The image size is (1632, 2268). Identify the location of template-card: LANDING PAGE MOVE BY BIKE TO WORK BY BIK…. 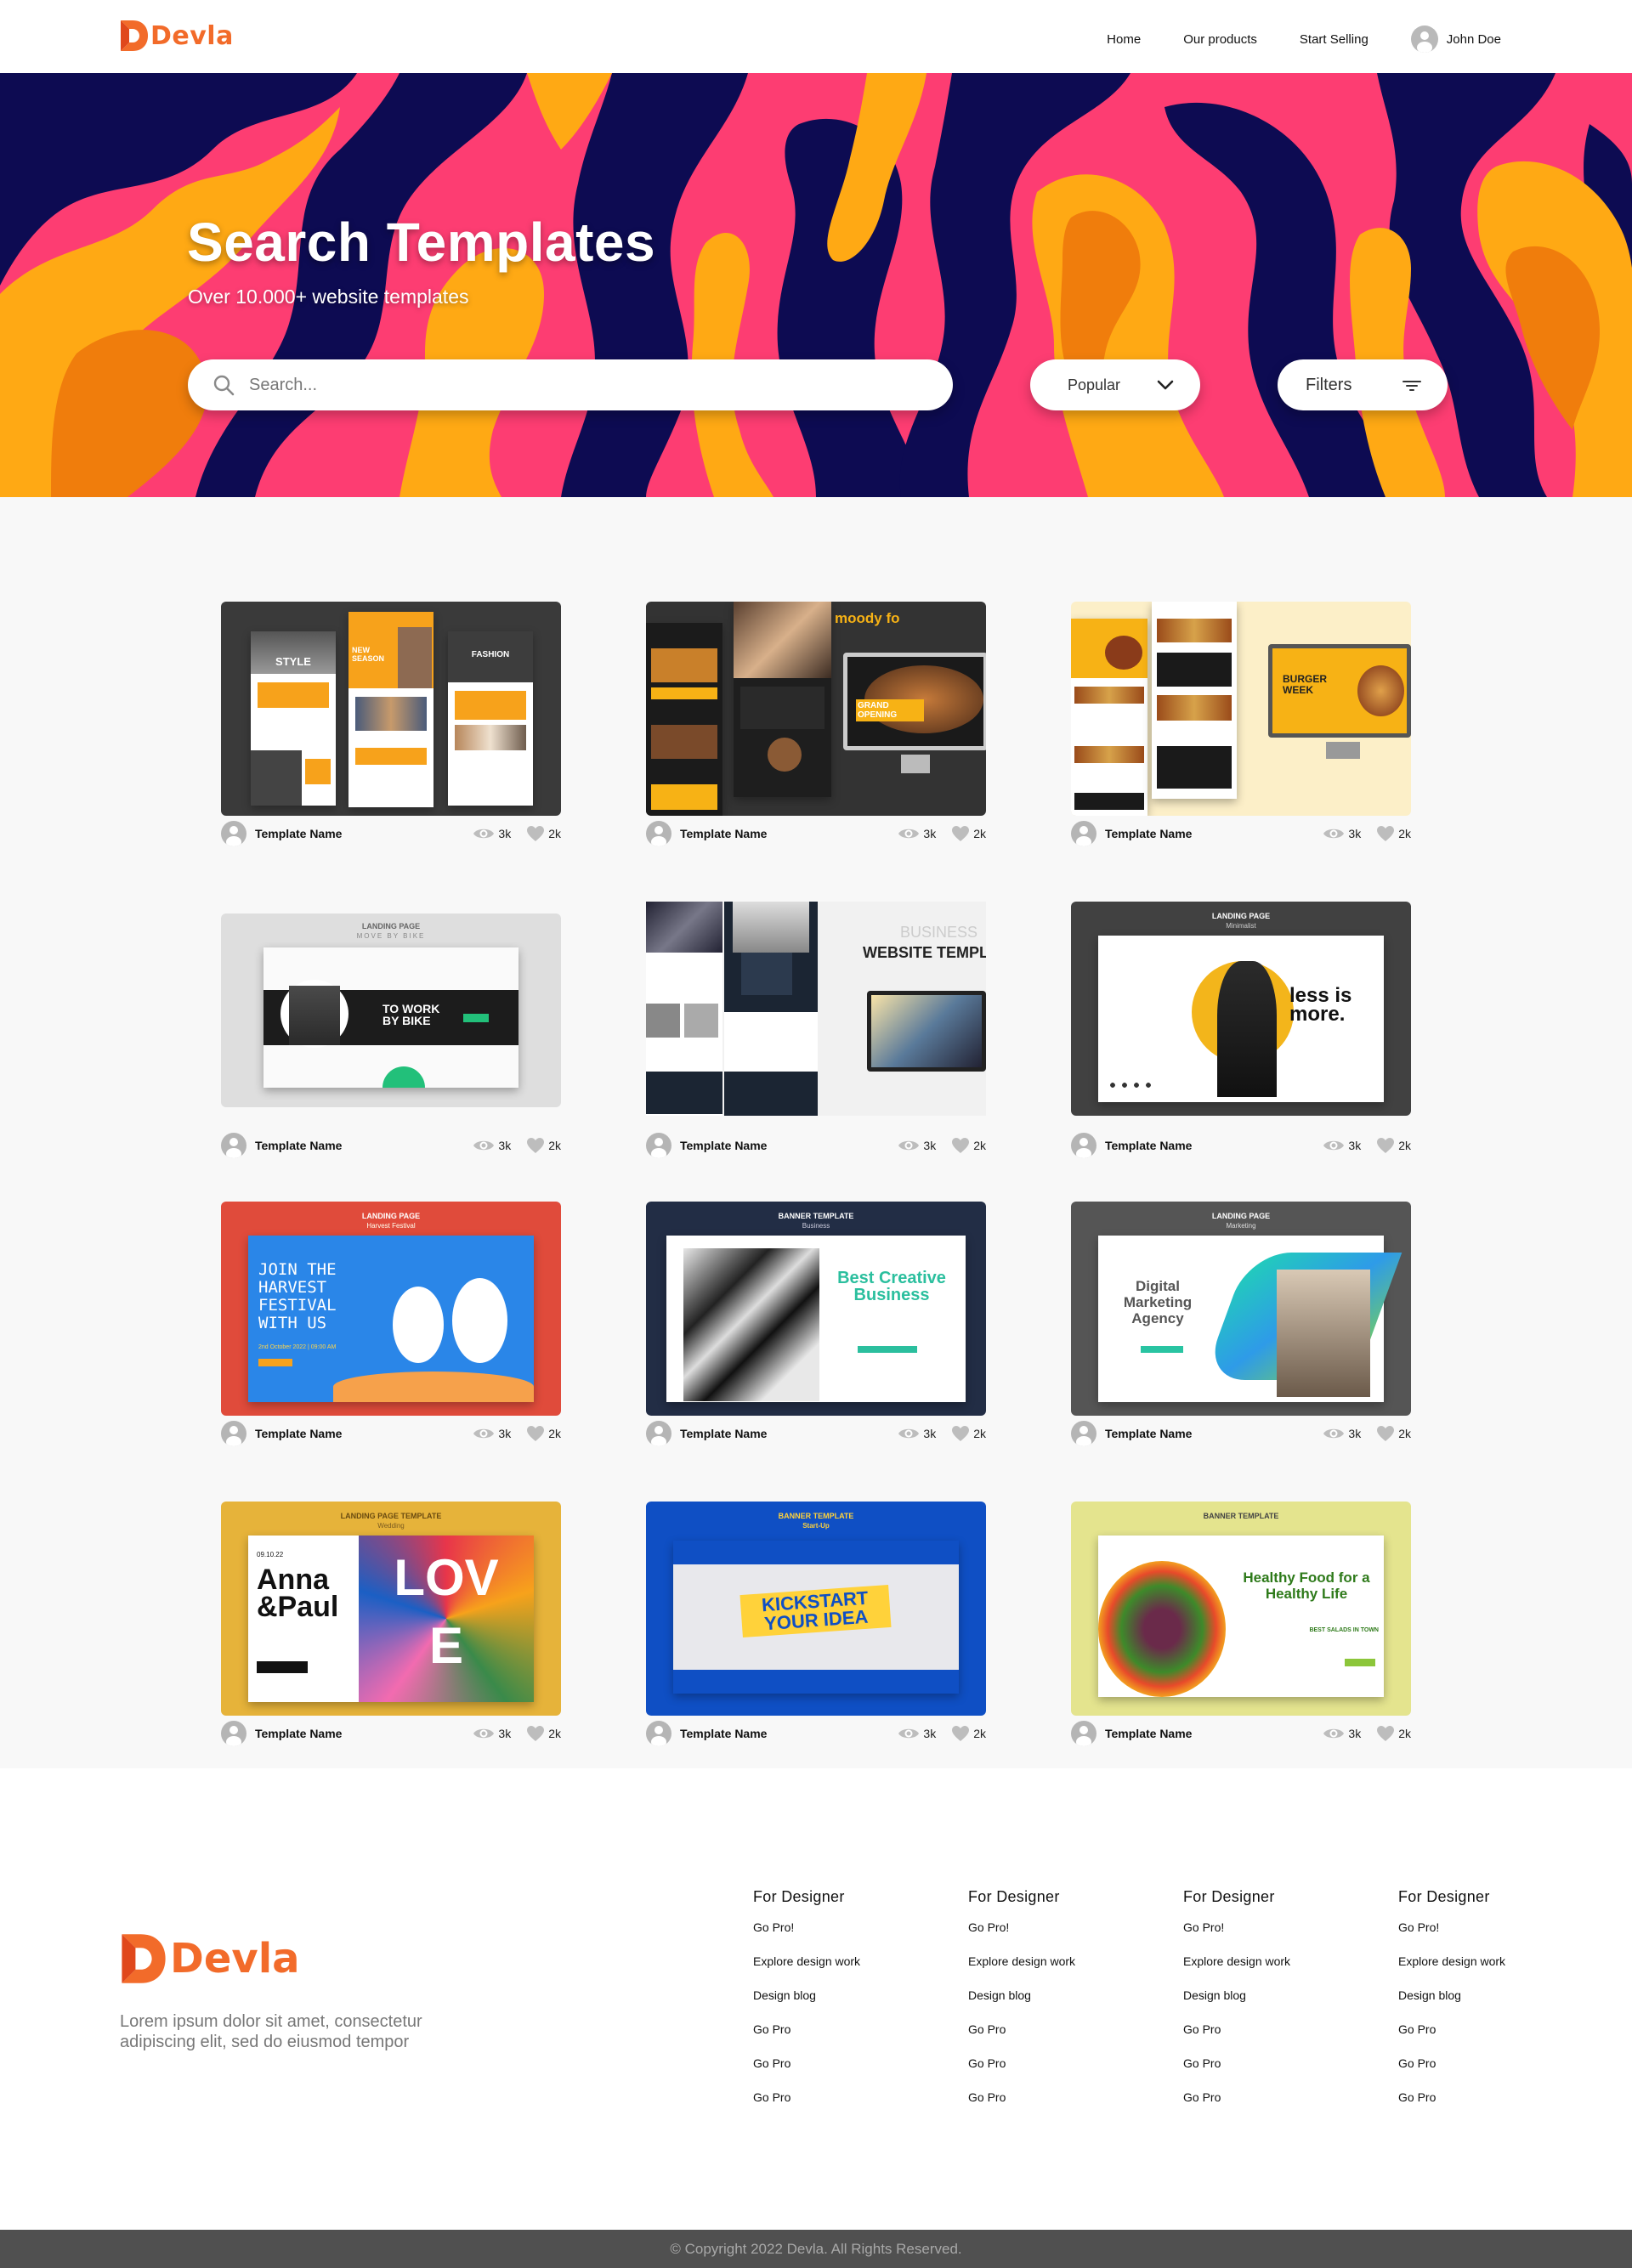
(391, 1035).